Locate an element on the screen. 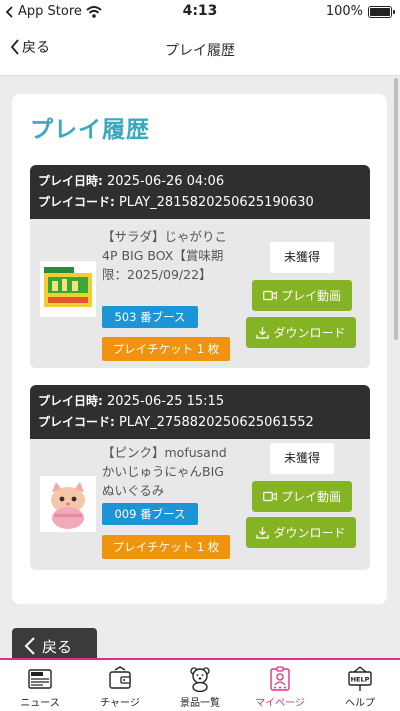  play-date-line: プレイ日時: 2025-06-25 15:15 is located at coordinates (200, 401).